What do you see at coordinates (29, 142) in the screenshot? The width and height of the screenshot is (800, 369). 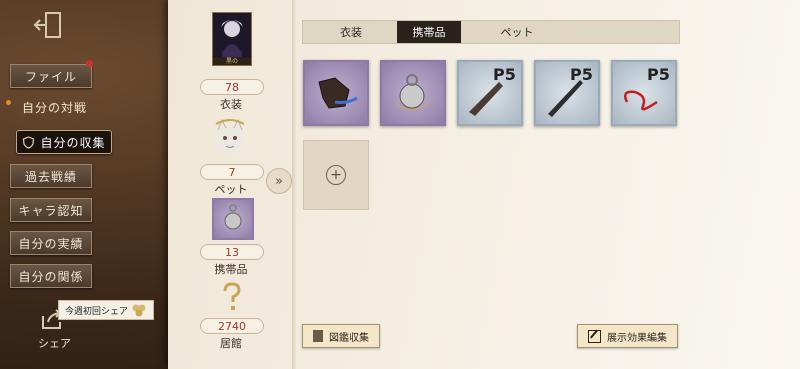 I see `shield-icon` at bounding box center [29, 142].